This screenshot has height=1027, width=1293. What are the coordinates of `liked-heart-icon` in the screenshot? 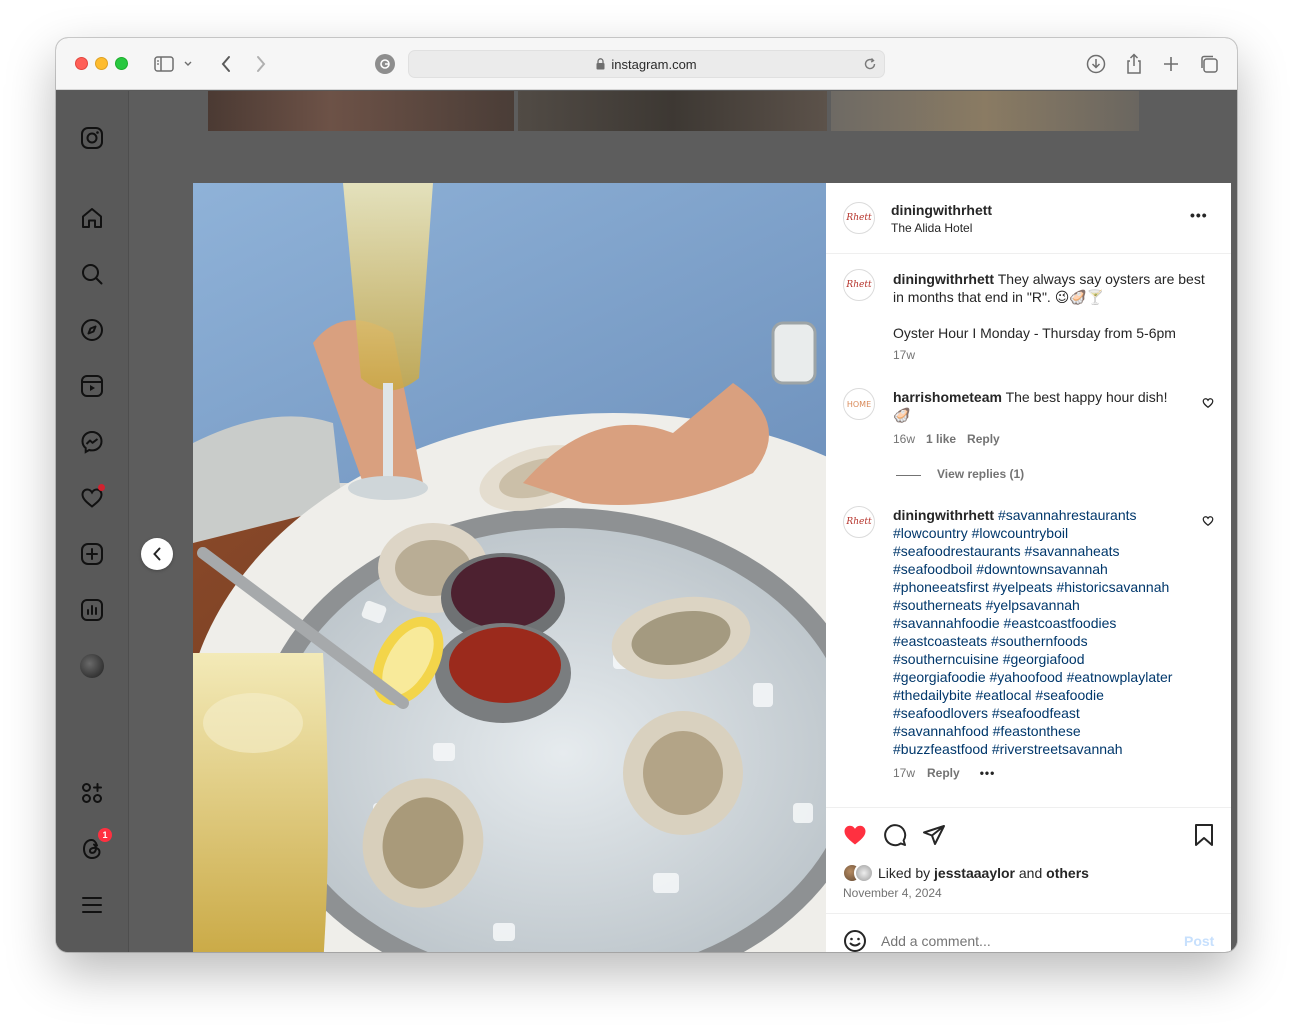 It's located at (855, 837).